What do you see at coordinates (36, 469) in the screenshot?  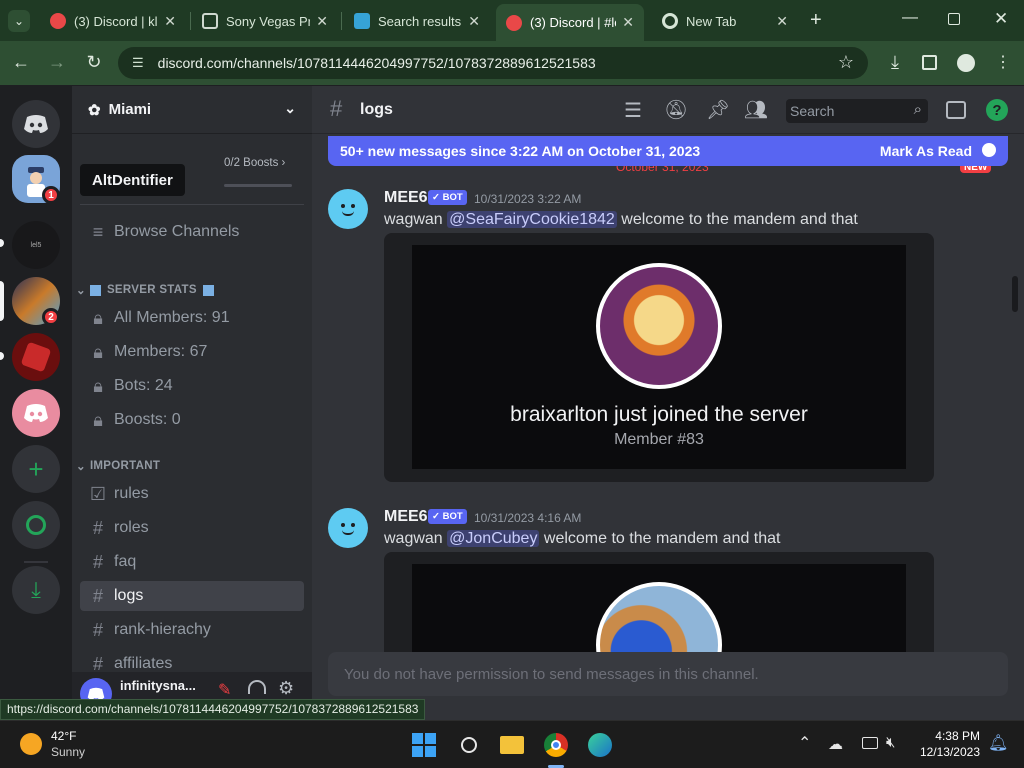 I see `add-server-icon: +` at bounding box center [36, 469].